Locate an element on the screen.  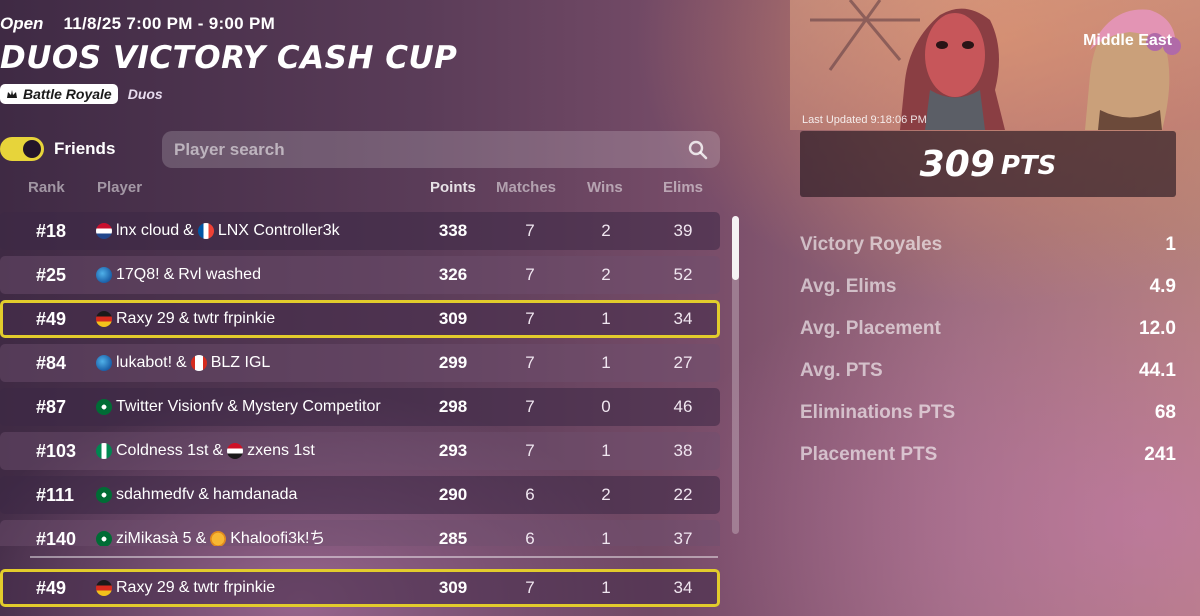
player-2-name: LNX Controller3k is located at coordinates (278, 230).